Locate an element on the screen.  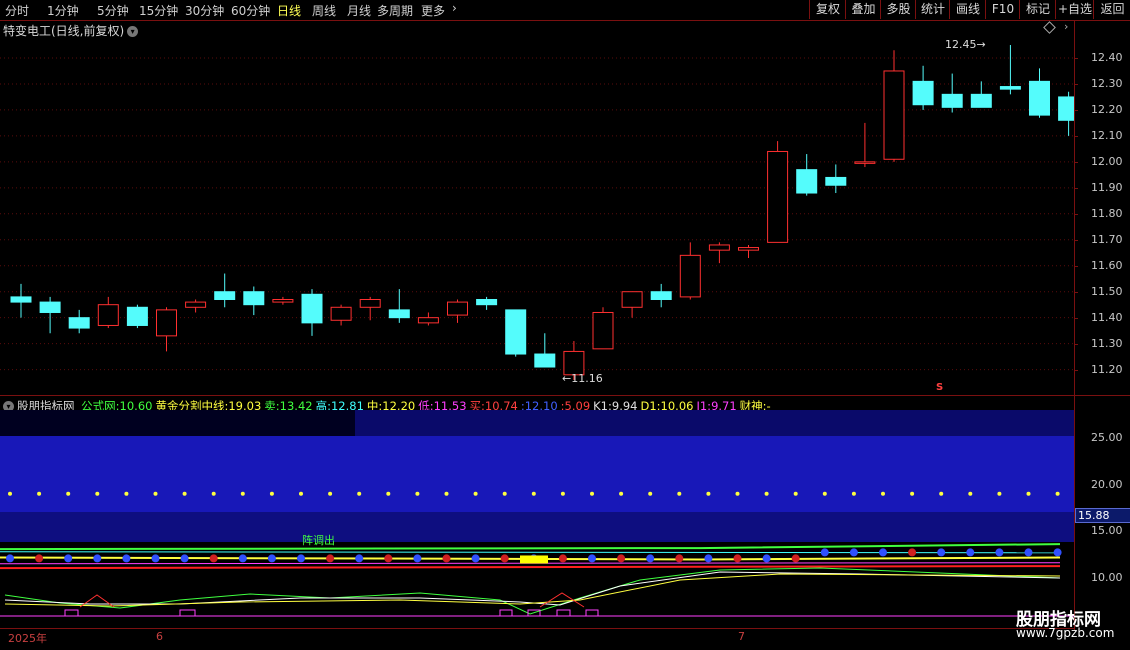
toolbar-button-8: 返回 is located at coordinates (1111, 9).